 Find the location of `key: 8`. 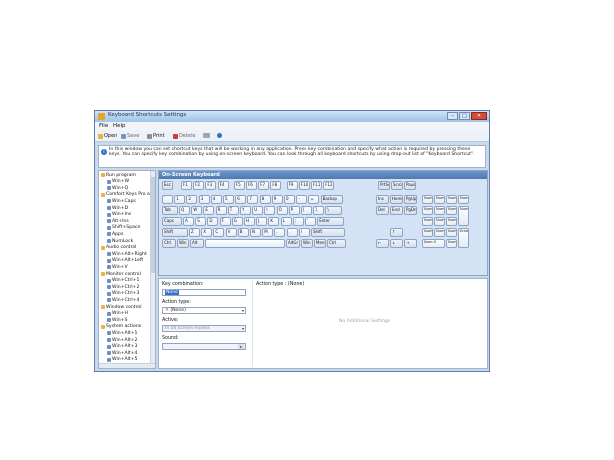

key: 8 is located at coordinates (265, 199).